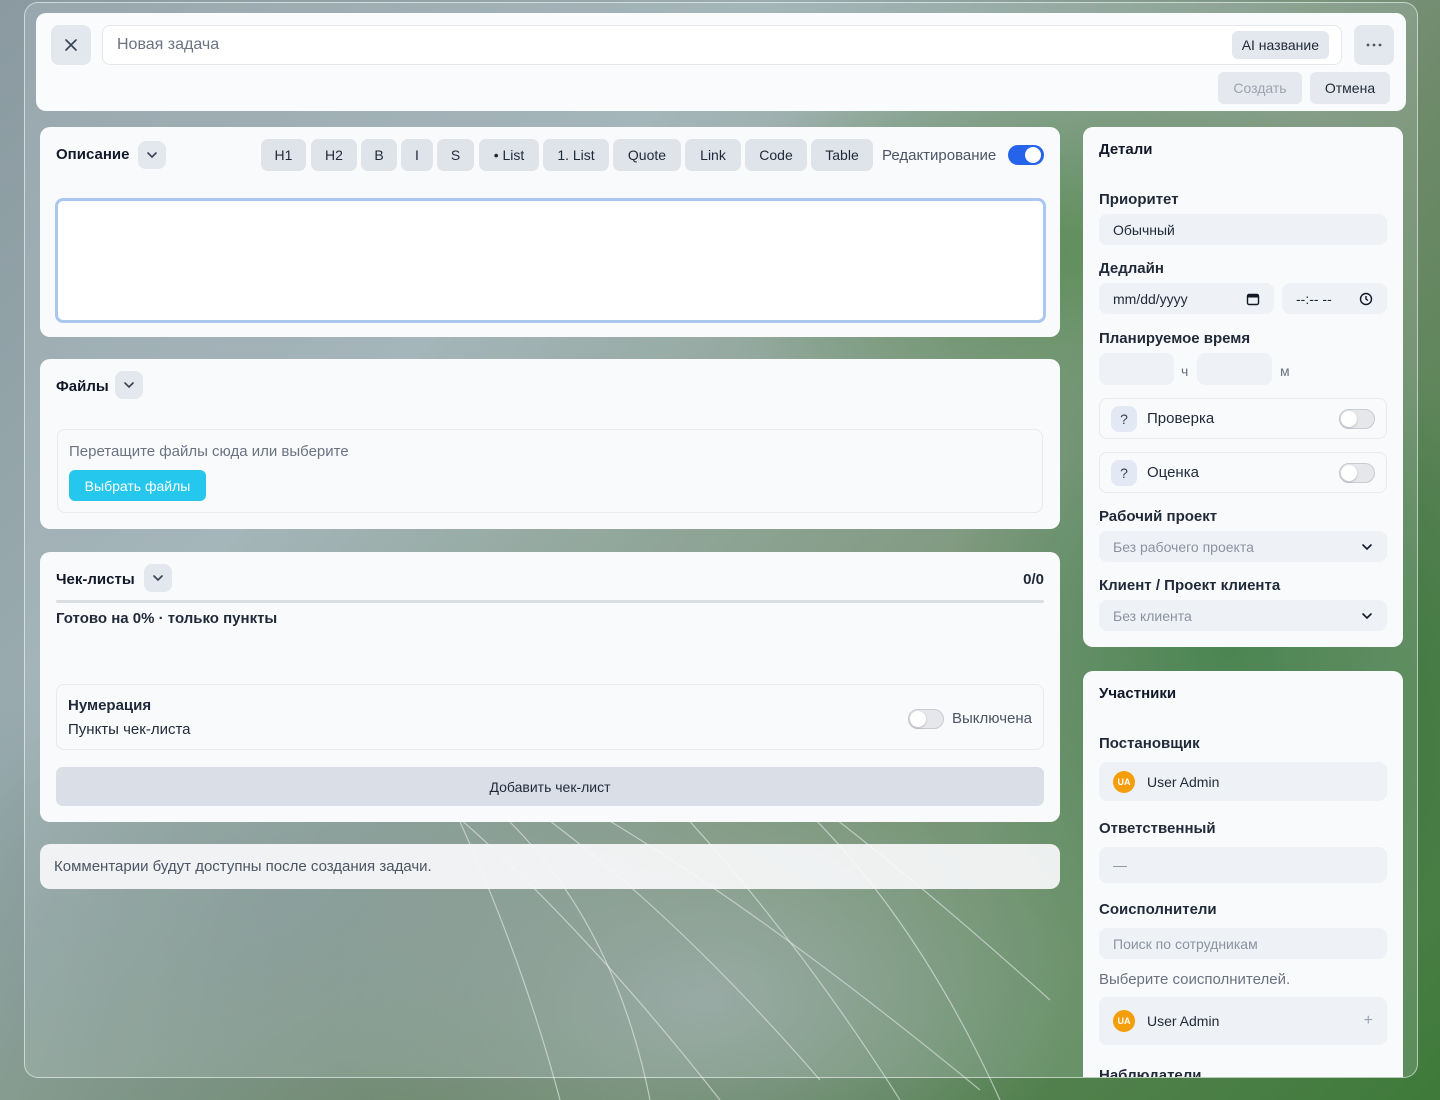 The image size is (1440, 1100). I want to click on task-header: Новая задача AI название Создать Отмена, so click(721, 62).